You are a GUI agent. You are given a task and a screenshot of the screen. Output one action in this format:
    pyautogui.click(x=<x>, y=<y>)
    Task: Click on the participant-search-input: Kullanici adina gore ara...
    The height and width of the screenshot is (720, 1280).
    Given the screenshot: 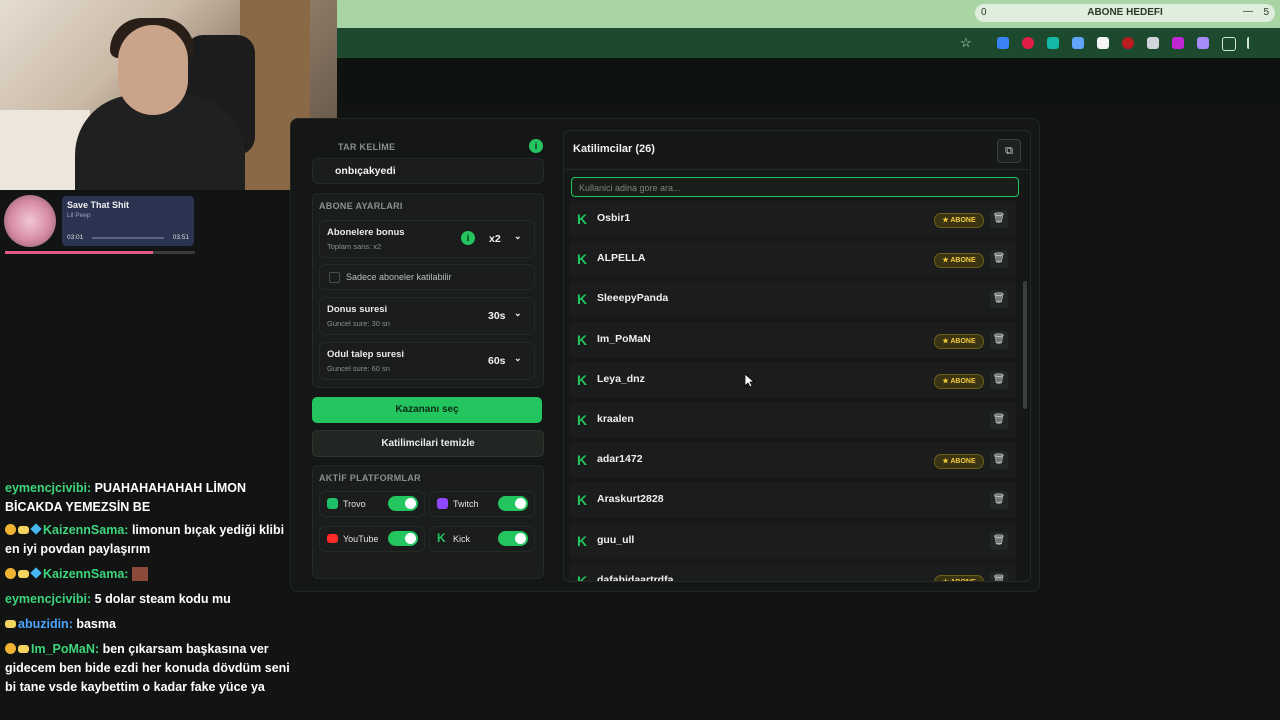 What is the action you would take?
    pyautogui.click(x=795, y=187)
    